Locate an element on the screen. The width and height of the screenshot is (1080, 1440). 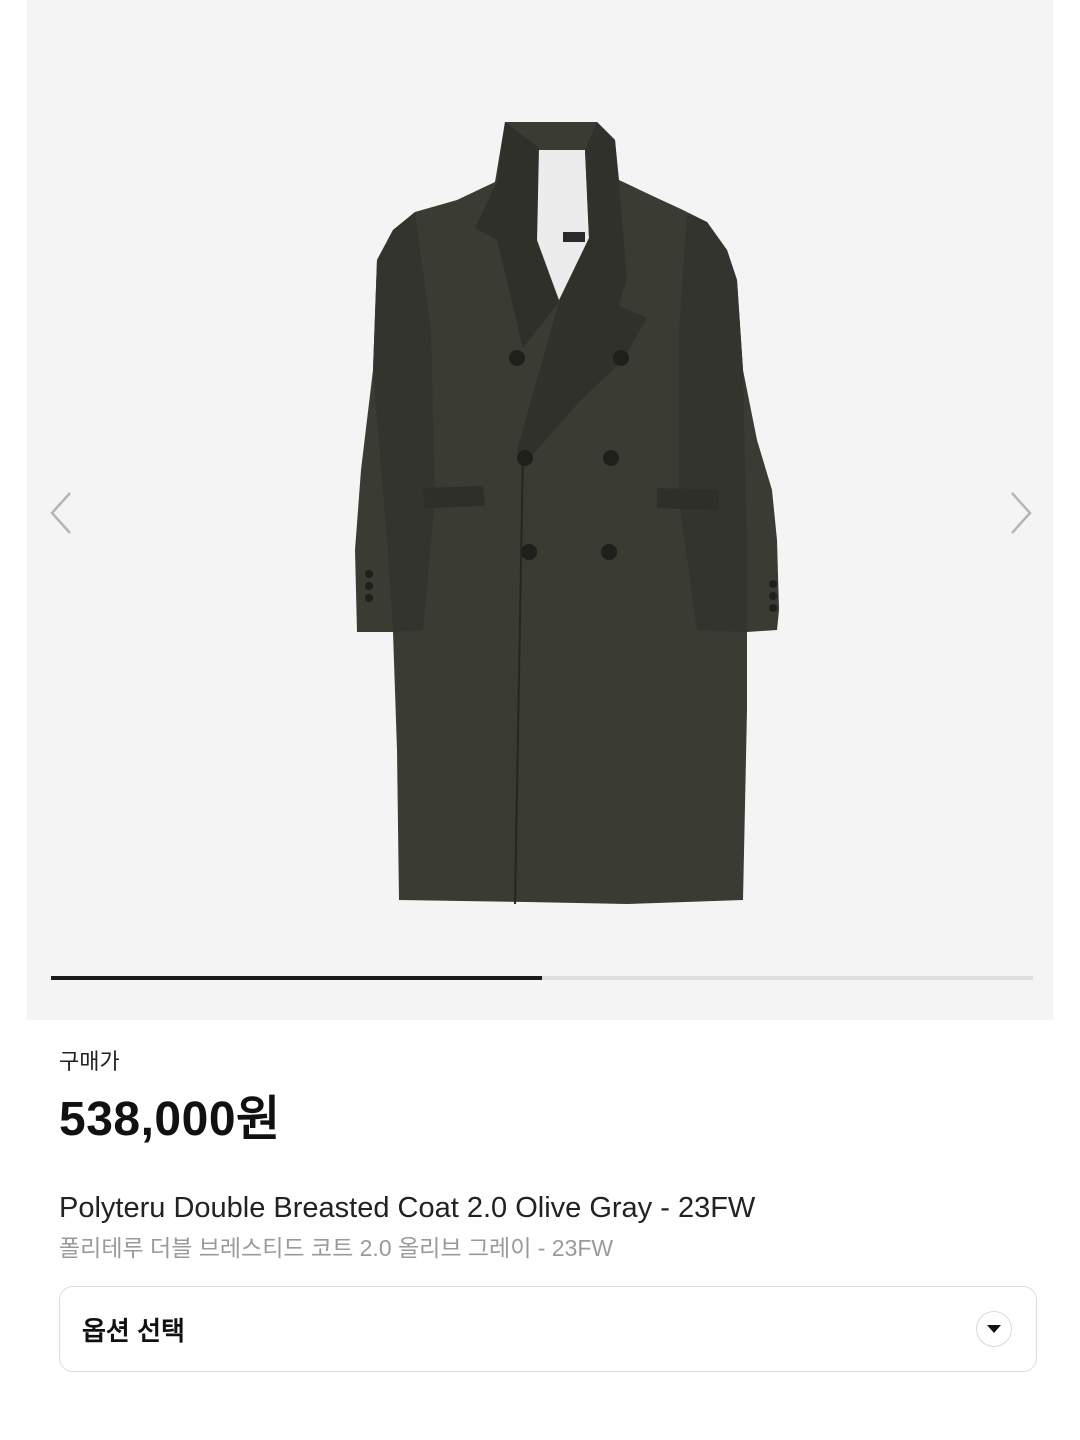
chevron-right-icon is located at coordinates (1021, 513).